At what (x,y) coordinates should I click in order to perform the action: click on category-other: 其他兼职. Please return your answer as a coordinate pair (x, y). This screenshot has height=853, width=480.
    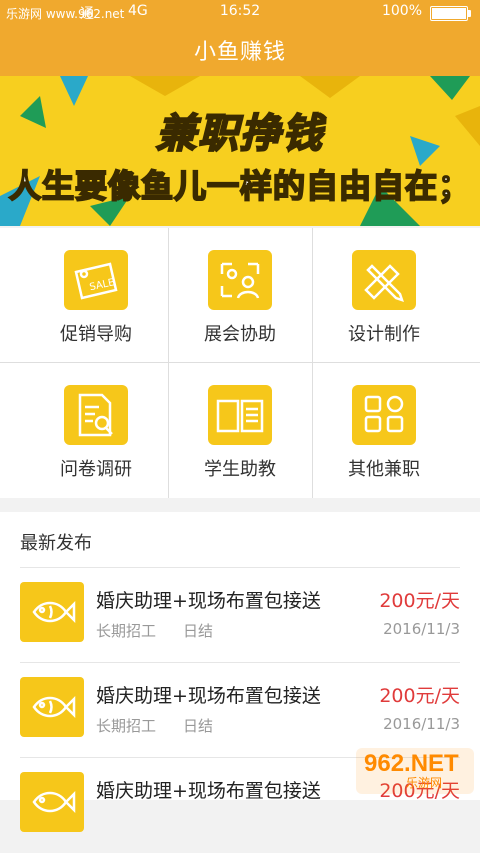
    Looking at the image, I should click on (384, 430).